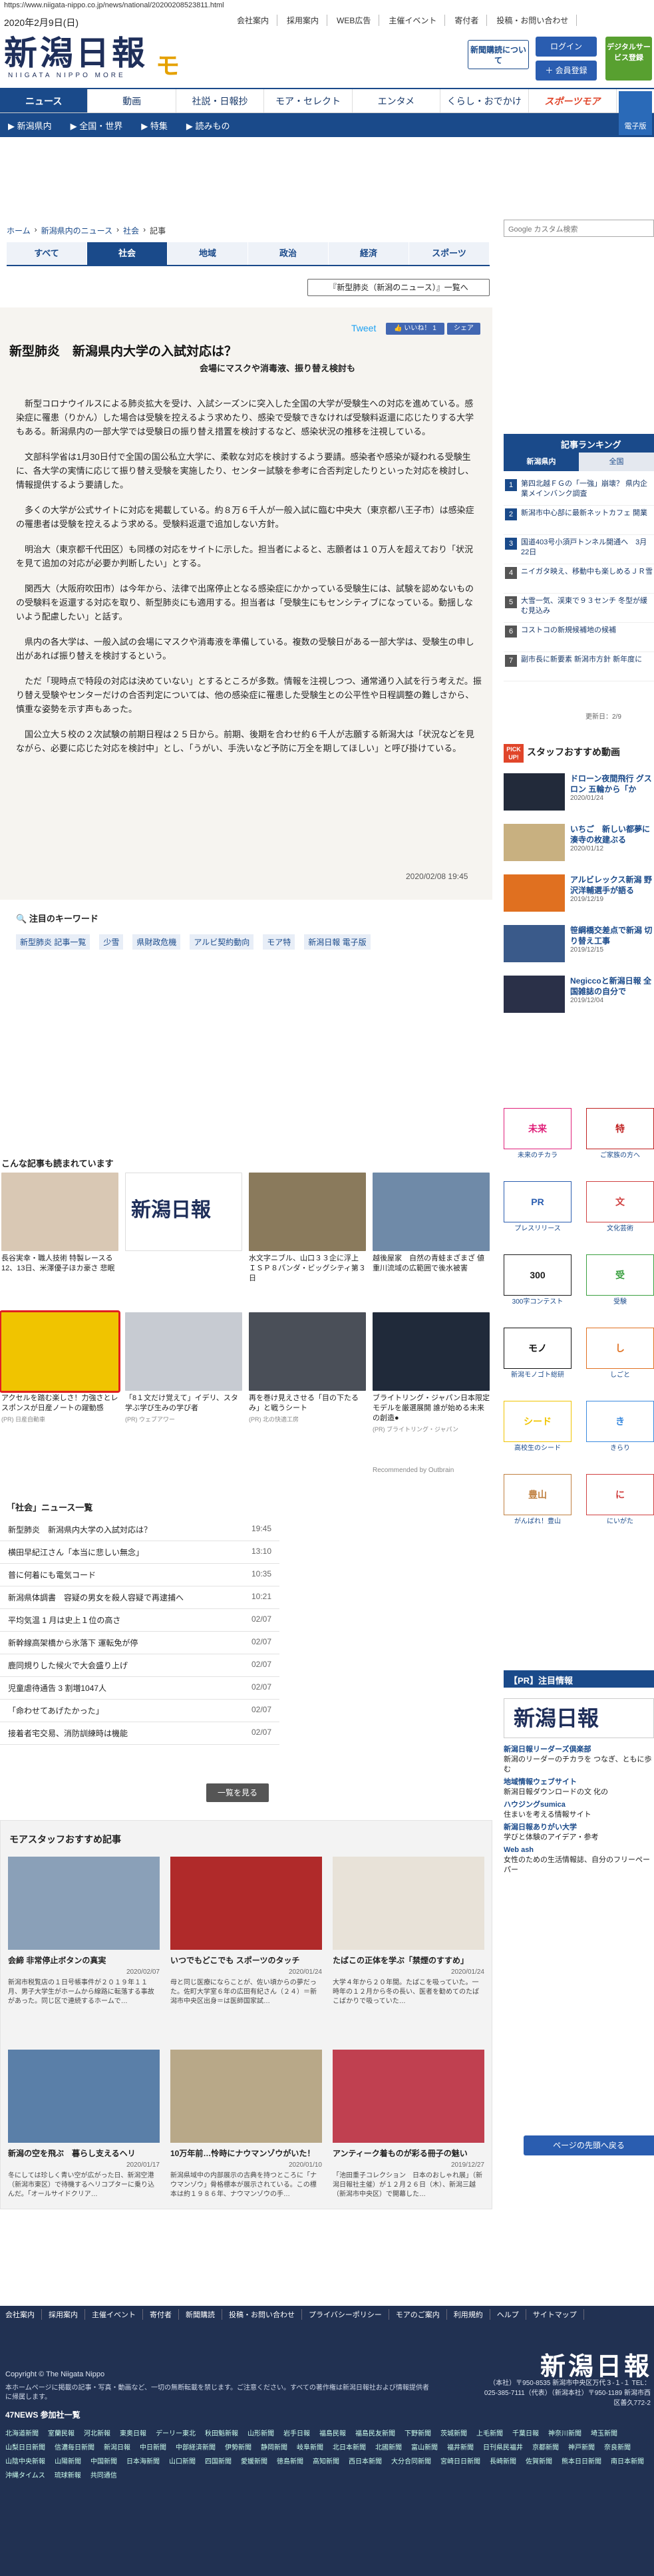 This screenshot has width=654, height=2576. I want to click on pr-item-title: 新潟日報ありがい大学, so click(579, 1828).